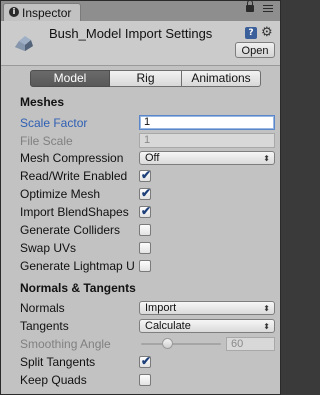  I want to click on tab-bar: i Inspector, so click(140, 11).